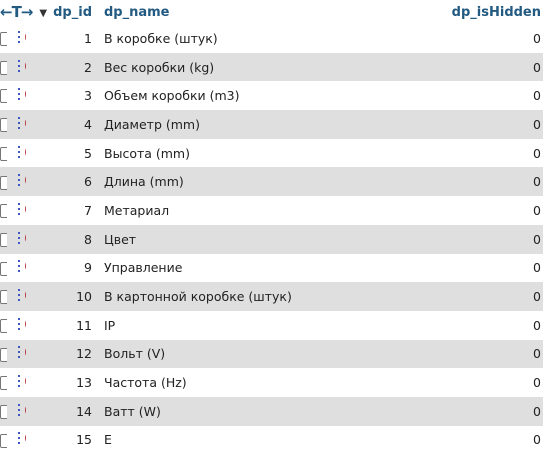  What do you see at coordinates (84, 440) in the screenshot?
I see `cell-dp-id: 15` at bounding box center [84, 440].